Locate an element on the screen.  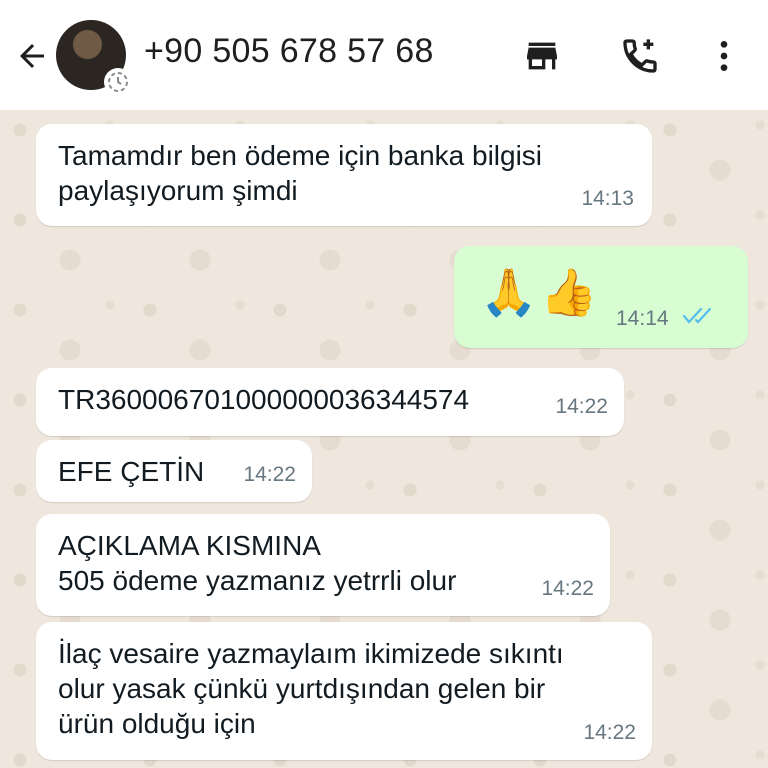
message-time: 14:13 is located at coordinates (607, 198).